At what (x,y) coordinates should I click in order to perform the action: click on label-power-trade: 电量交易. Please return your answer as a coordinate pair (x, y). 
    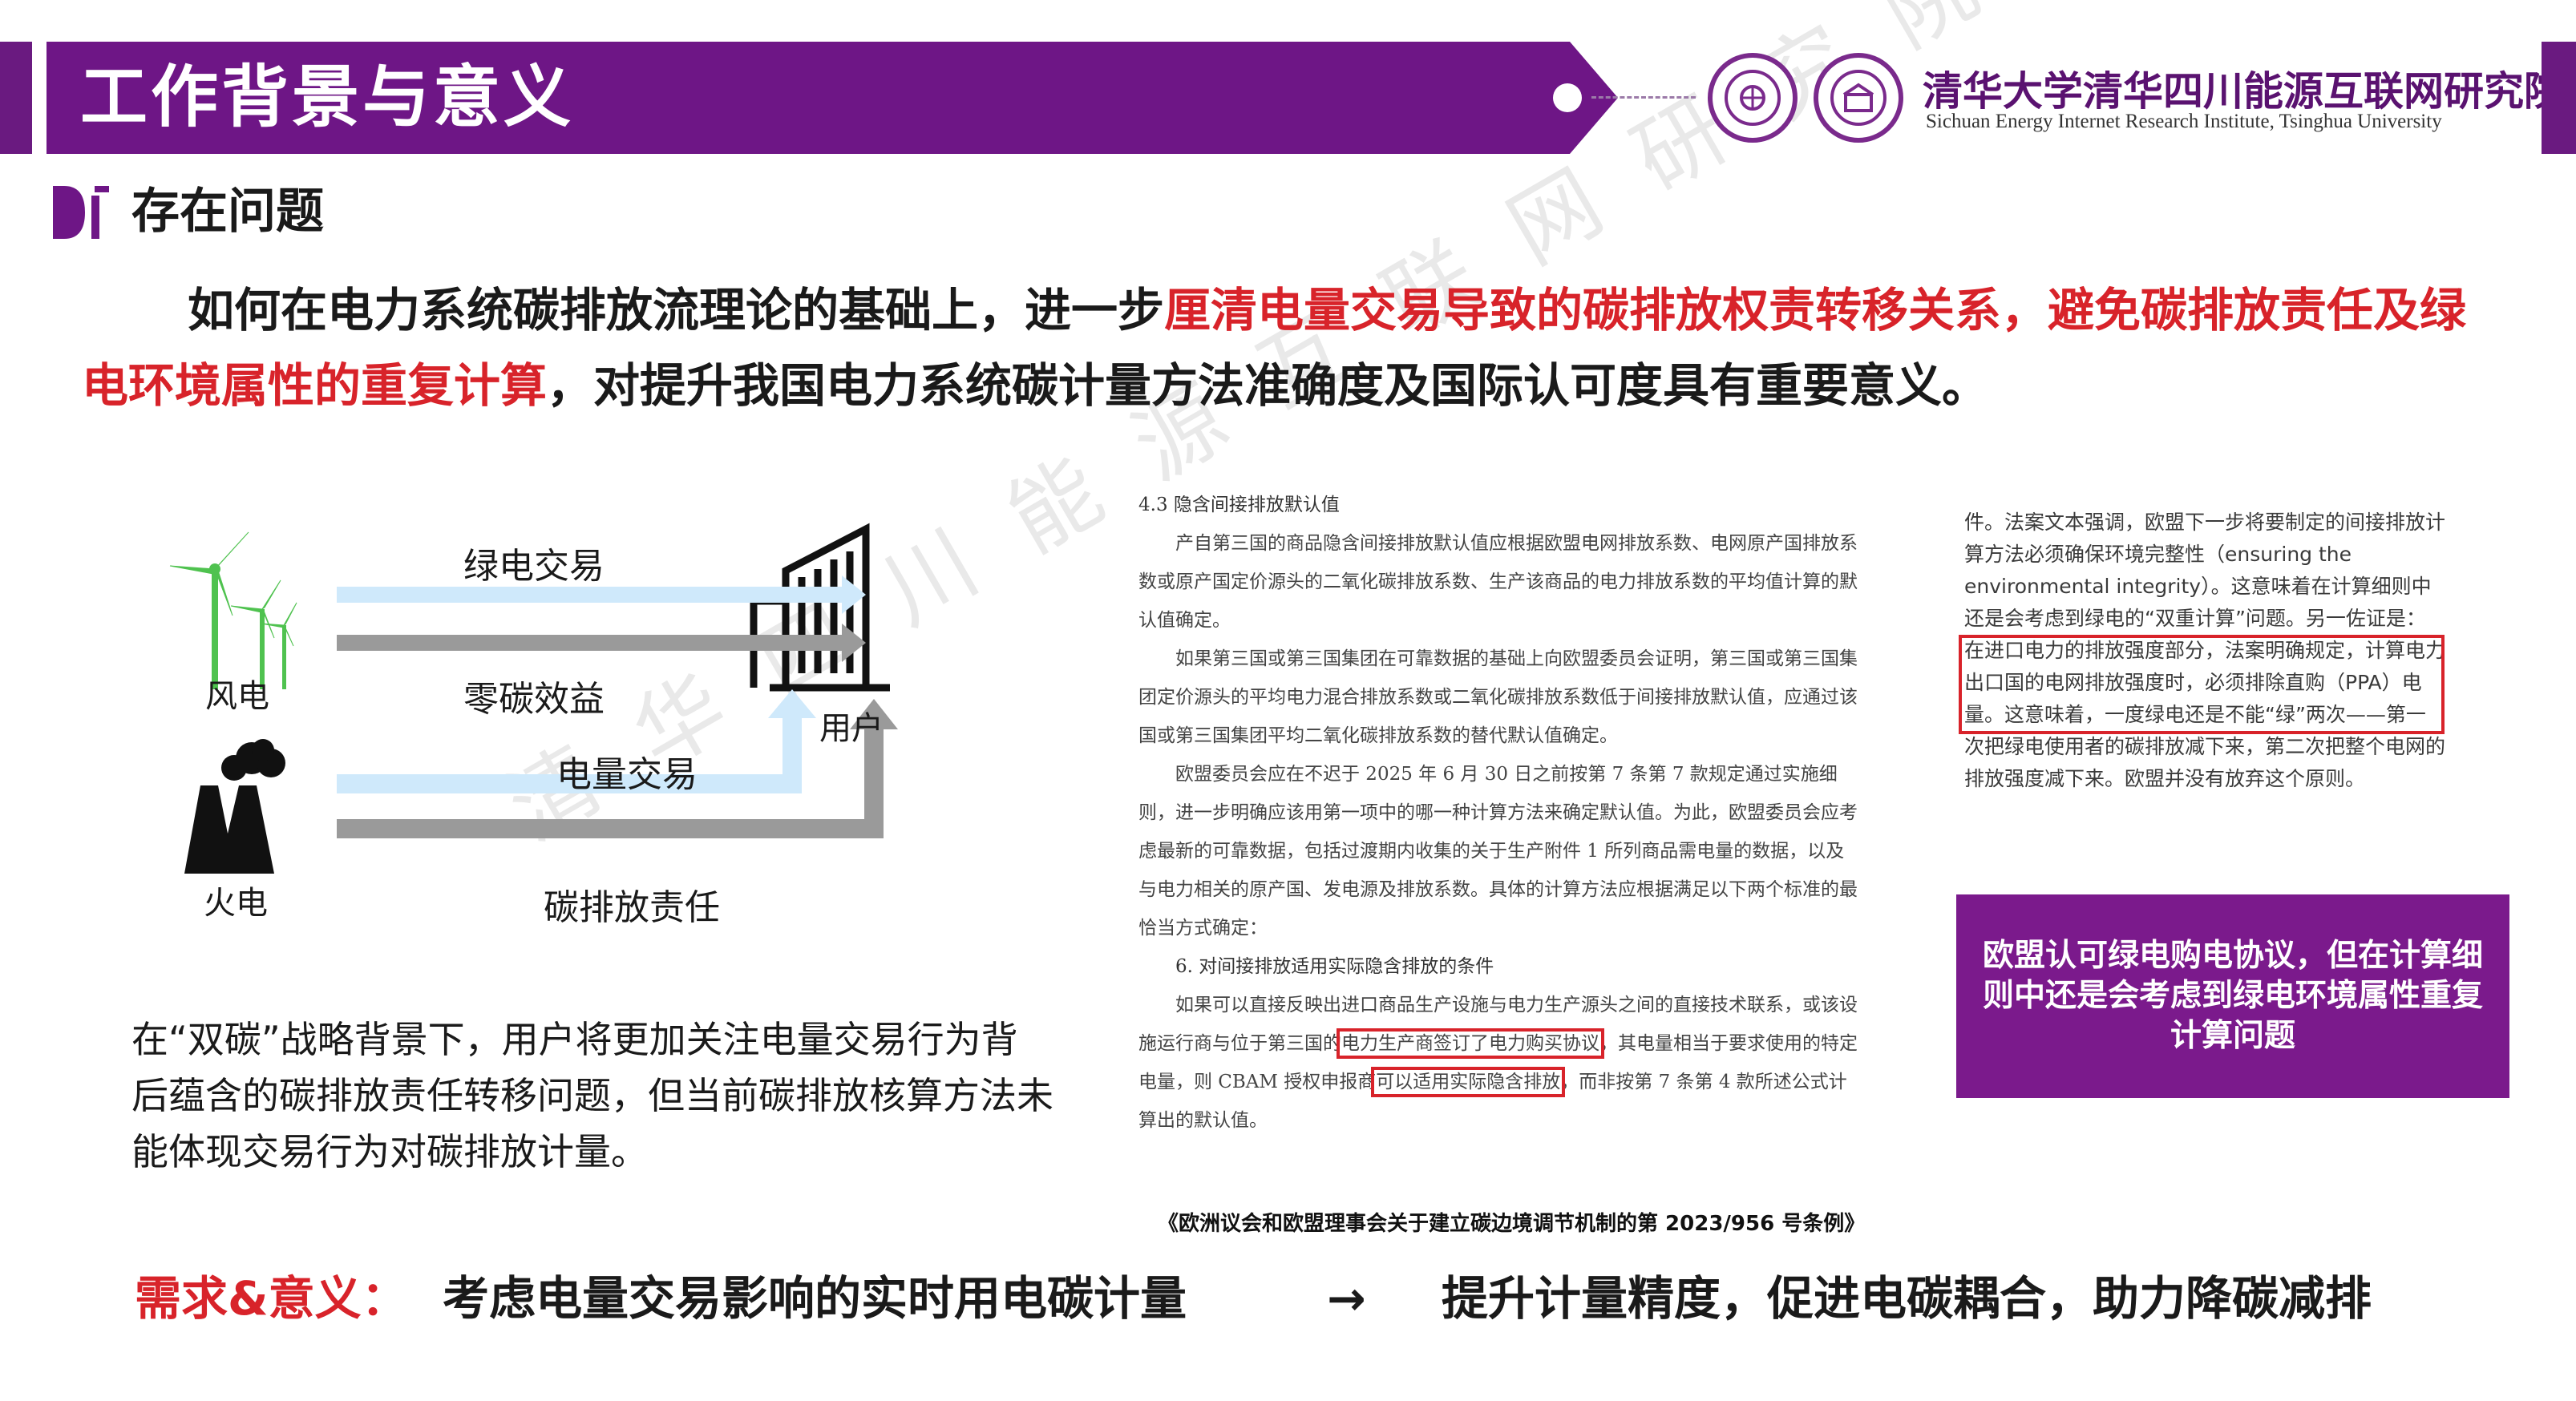
    Looking at the image, I should click on (627, 774).